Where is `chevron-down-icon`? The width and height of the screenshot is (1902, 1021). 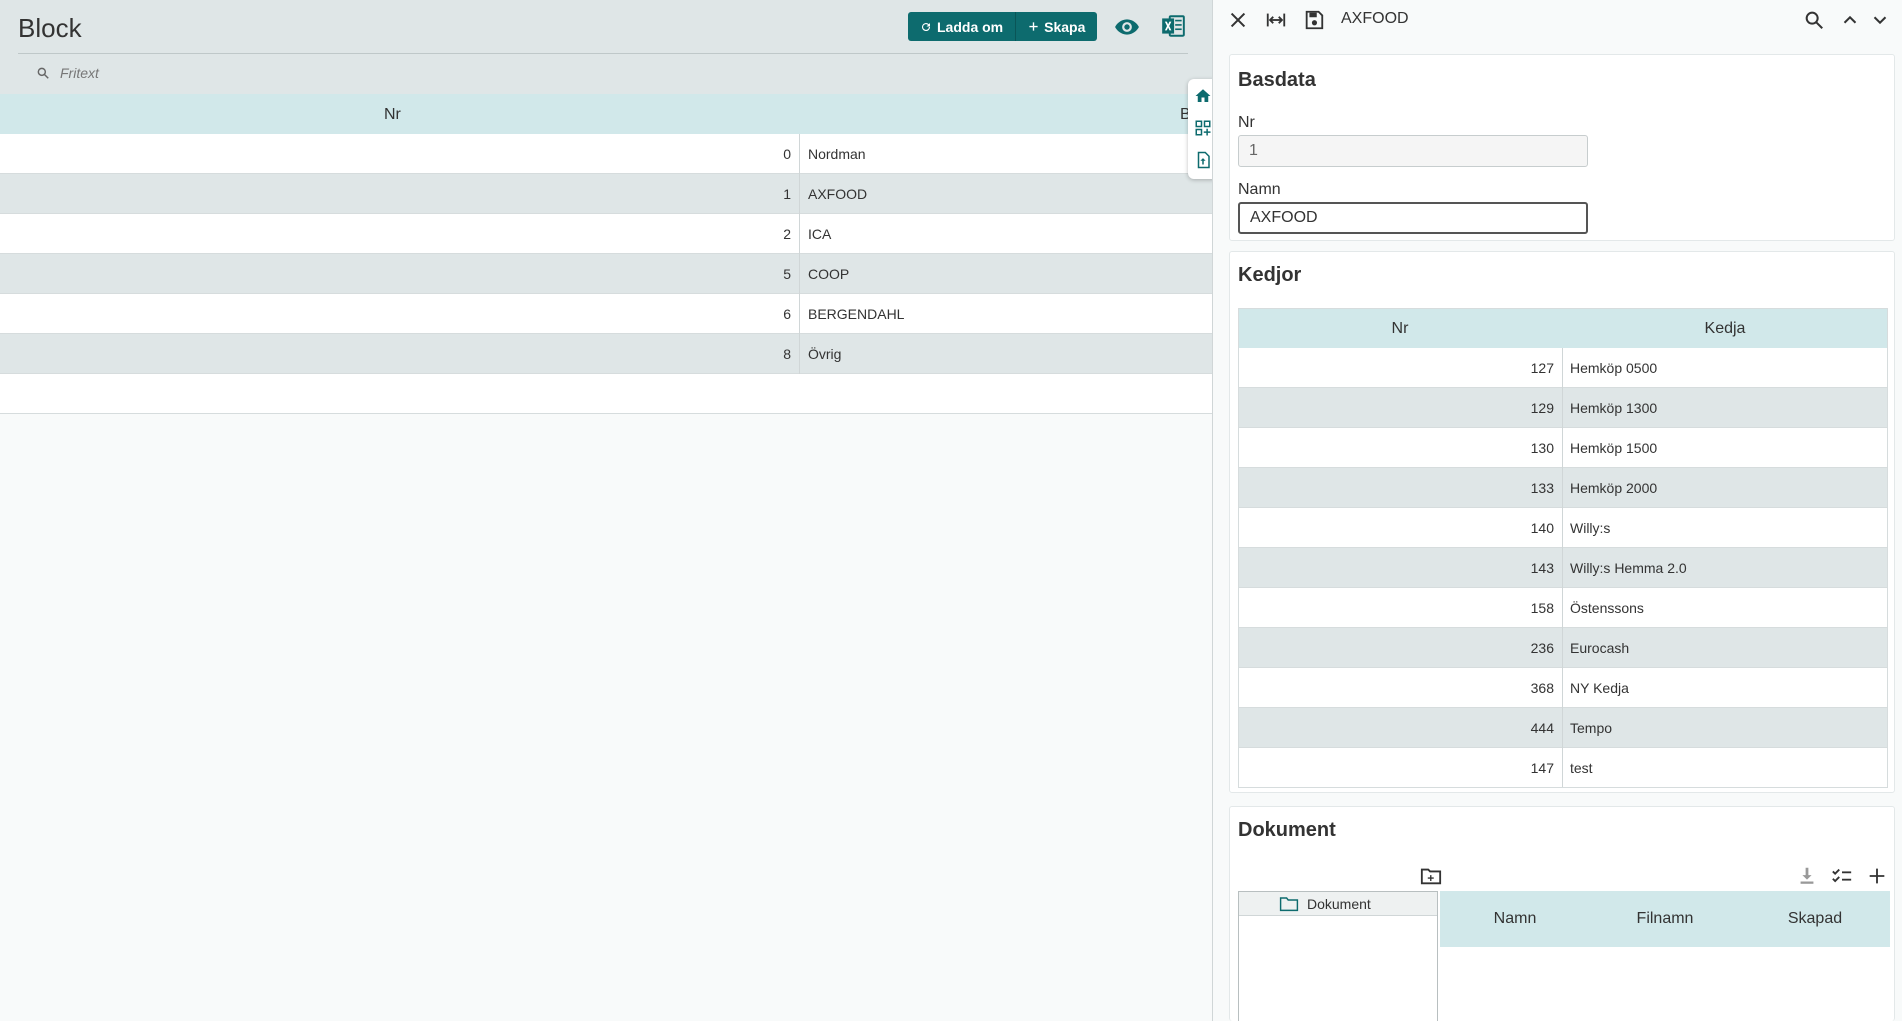 chevron-down-icon is located at coordinates (1880, 20).